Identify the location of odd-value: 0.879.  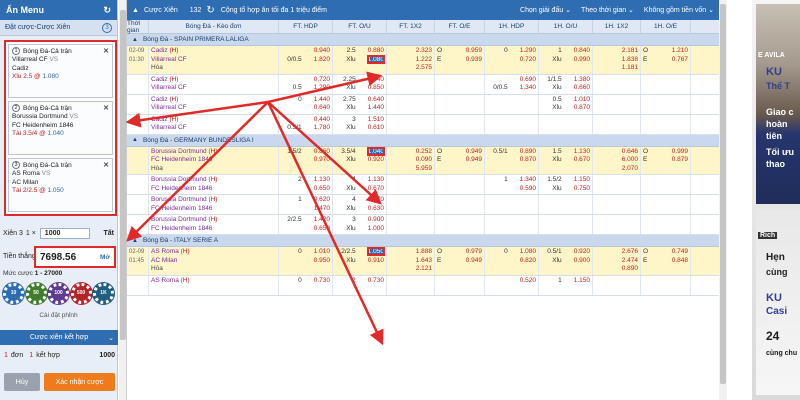
(680, 159).